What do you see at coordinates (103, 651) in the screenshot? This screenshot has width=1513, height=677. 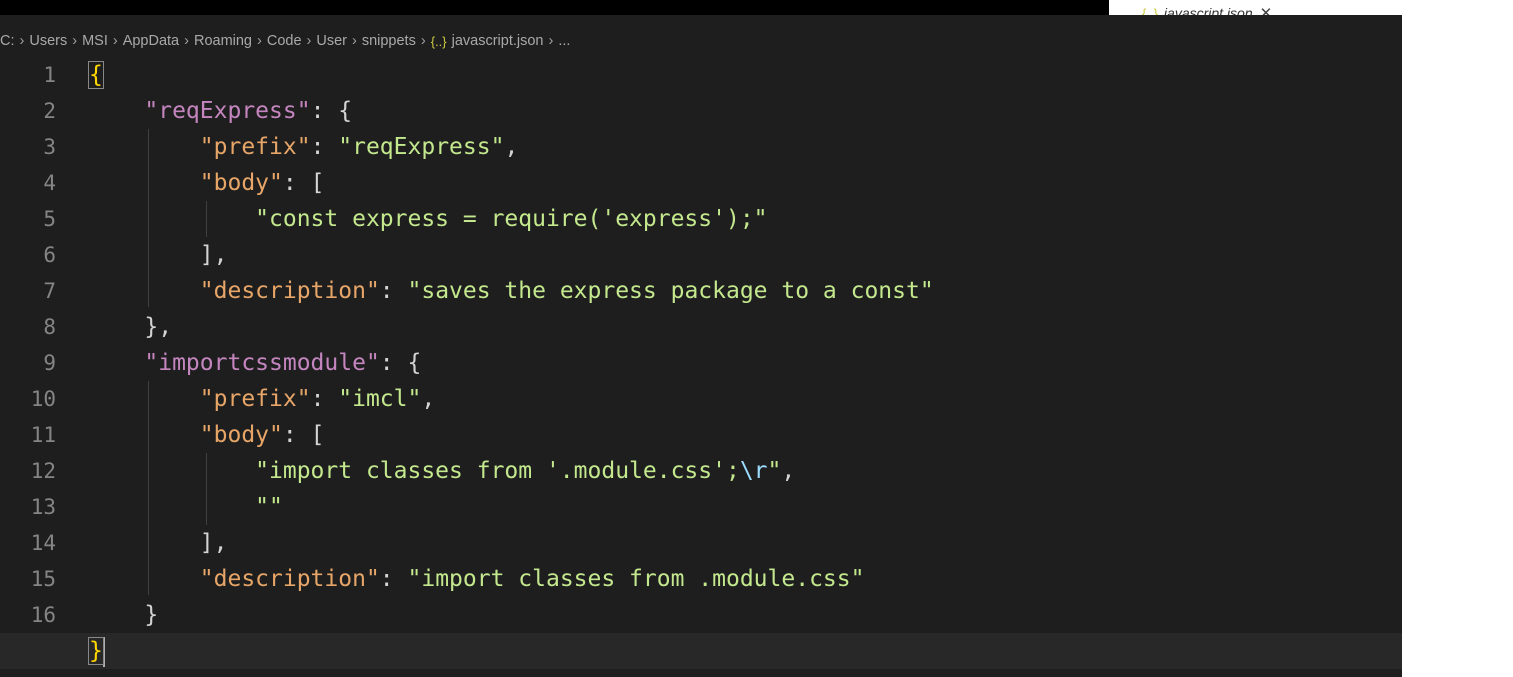 I see `text-cursor` at bounding box center [103, 651].